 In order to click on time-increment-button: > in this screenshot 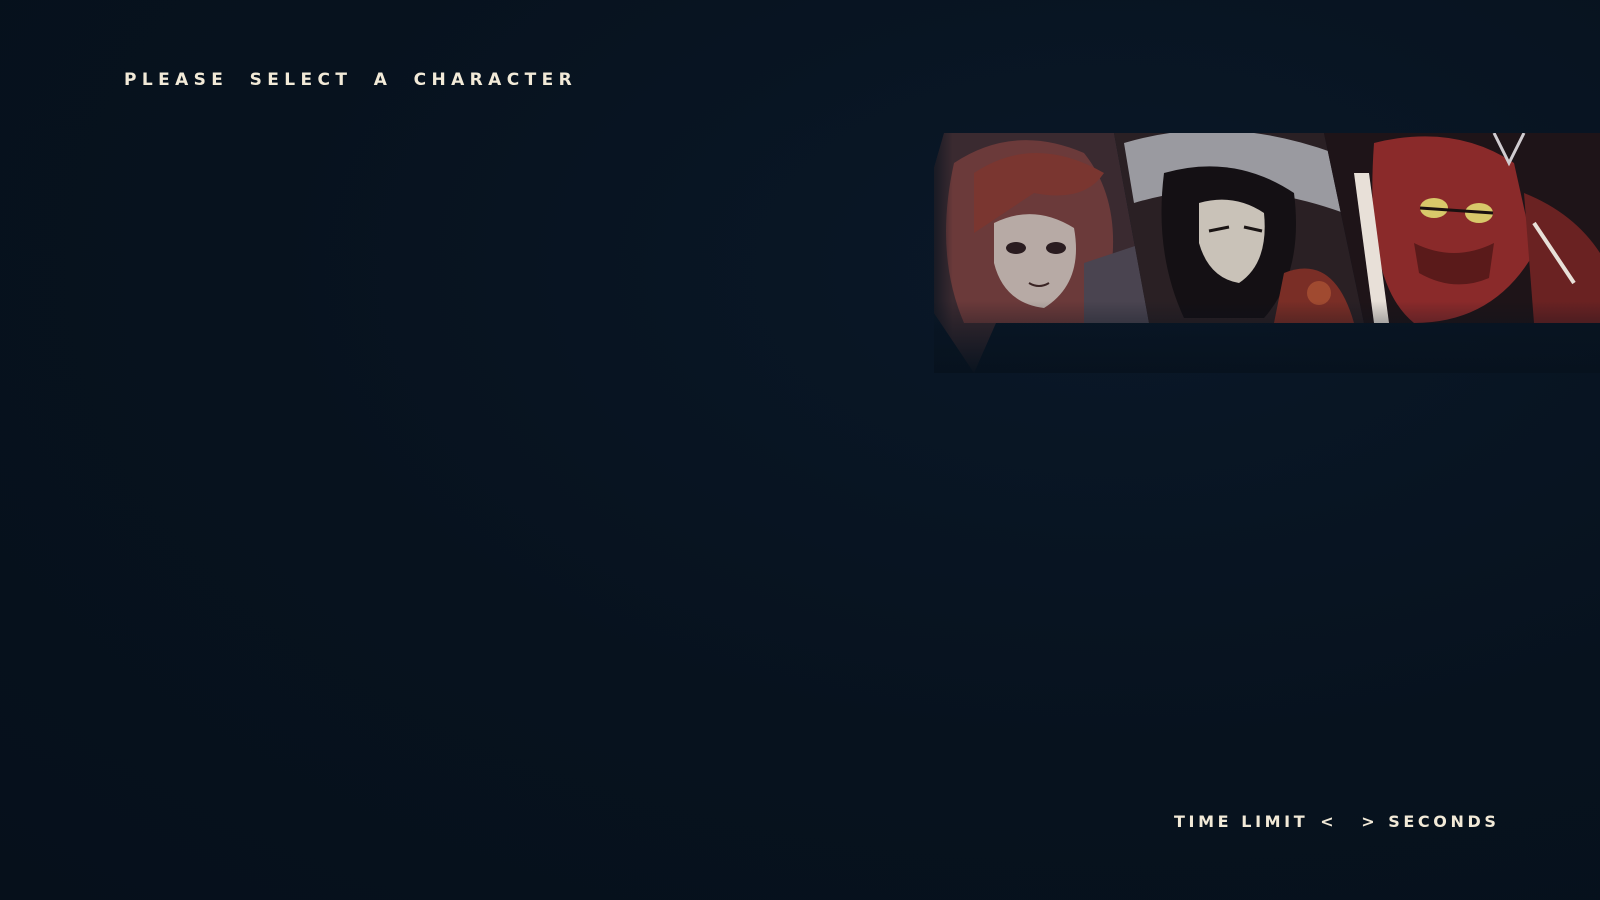, I will do `click(1369, 821)`.